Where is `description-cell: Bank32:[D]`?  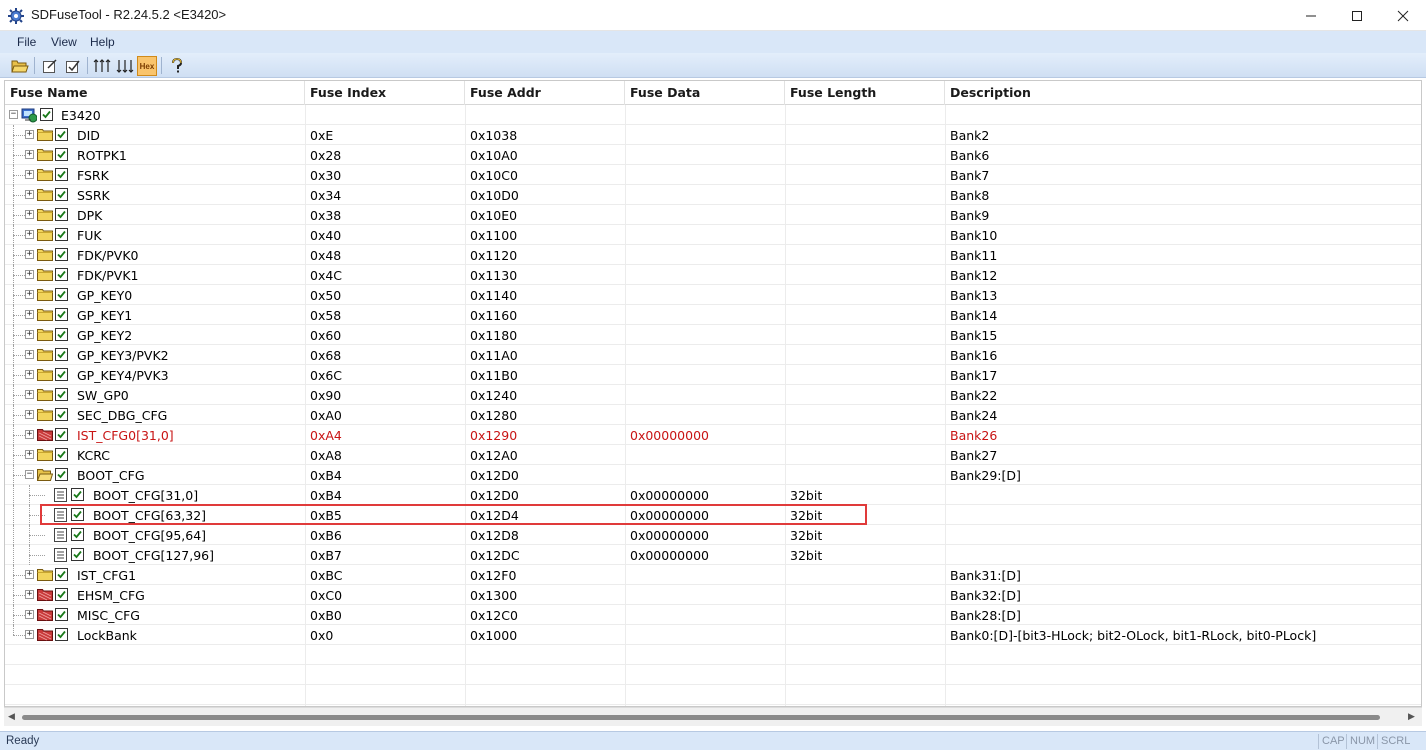 description-cell: Bank32:[D] is located at coordinates (983, 595).